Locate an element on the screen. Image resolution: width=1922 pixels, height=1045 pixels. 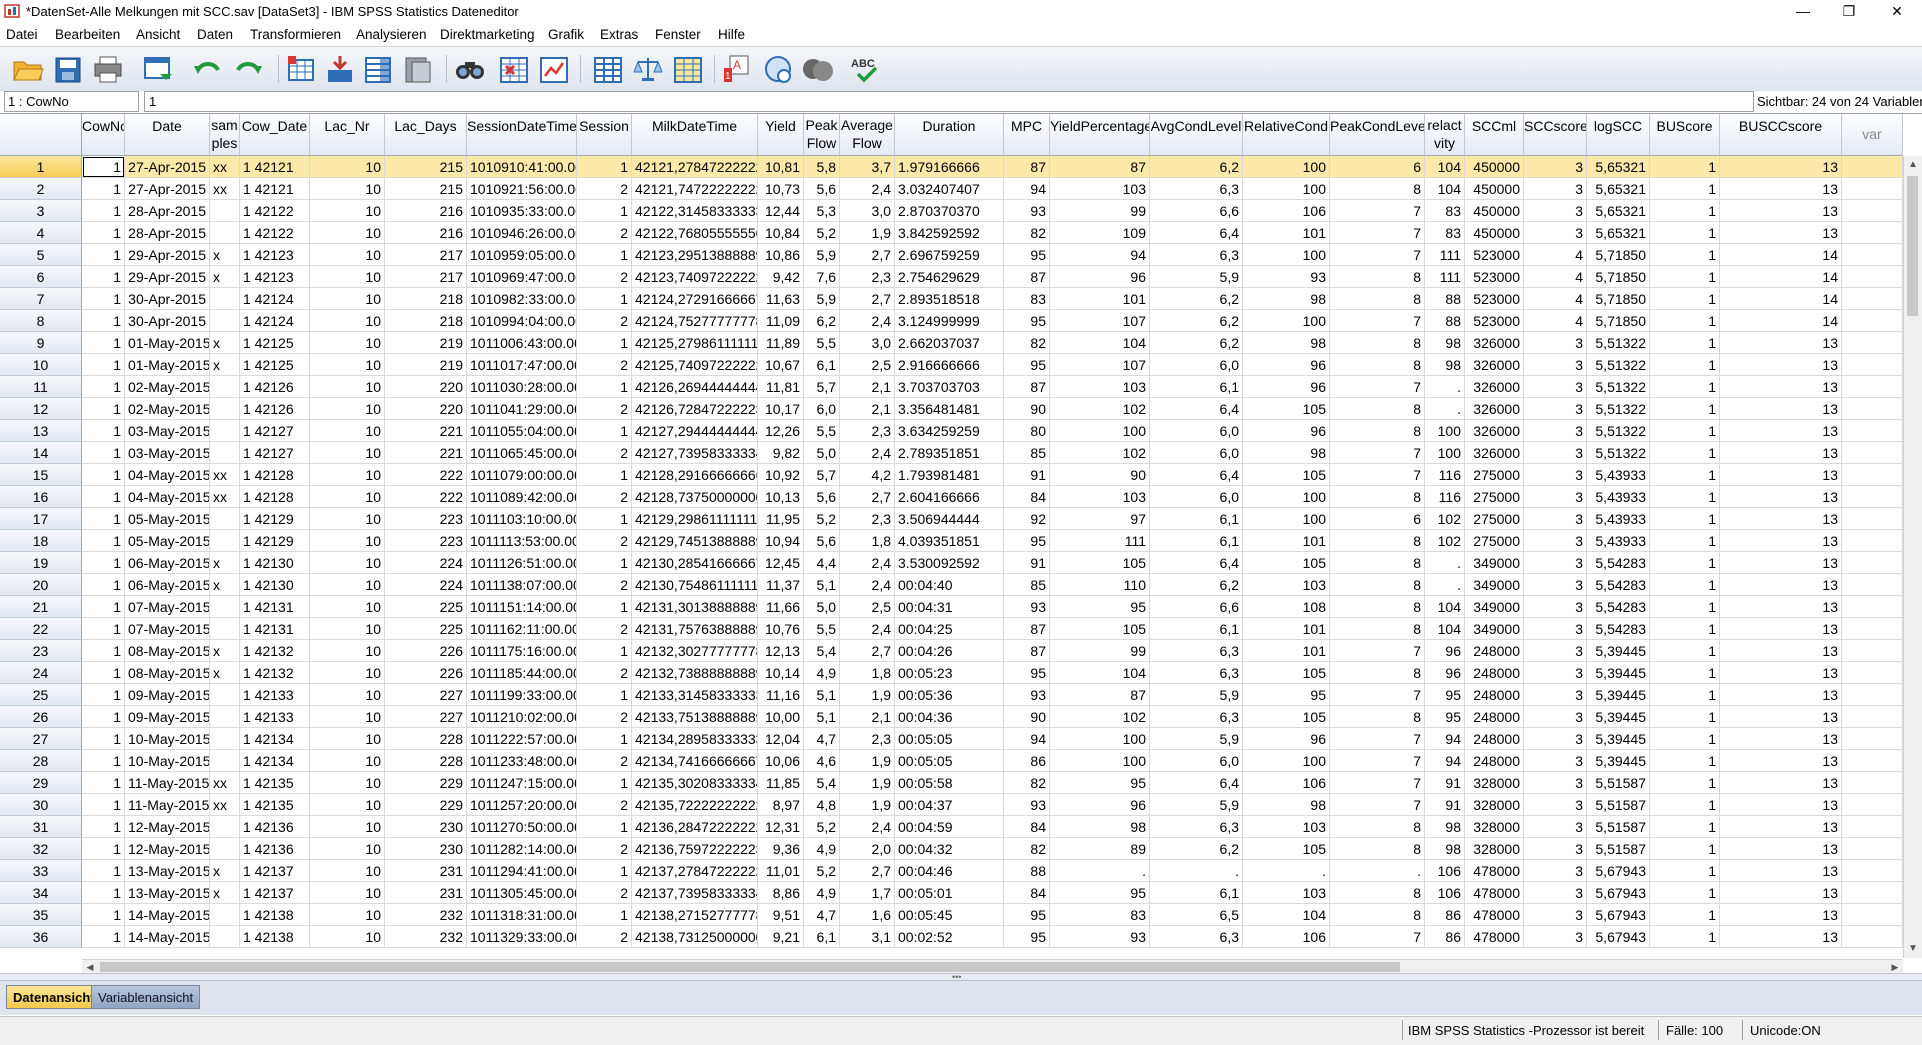
cell-date: 02-May-2015 is located at coordinates (167, 387).